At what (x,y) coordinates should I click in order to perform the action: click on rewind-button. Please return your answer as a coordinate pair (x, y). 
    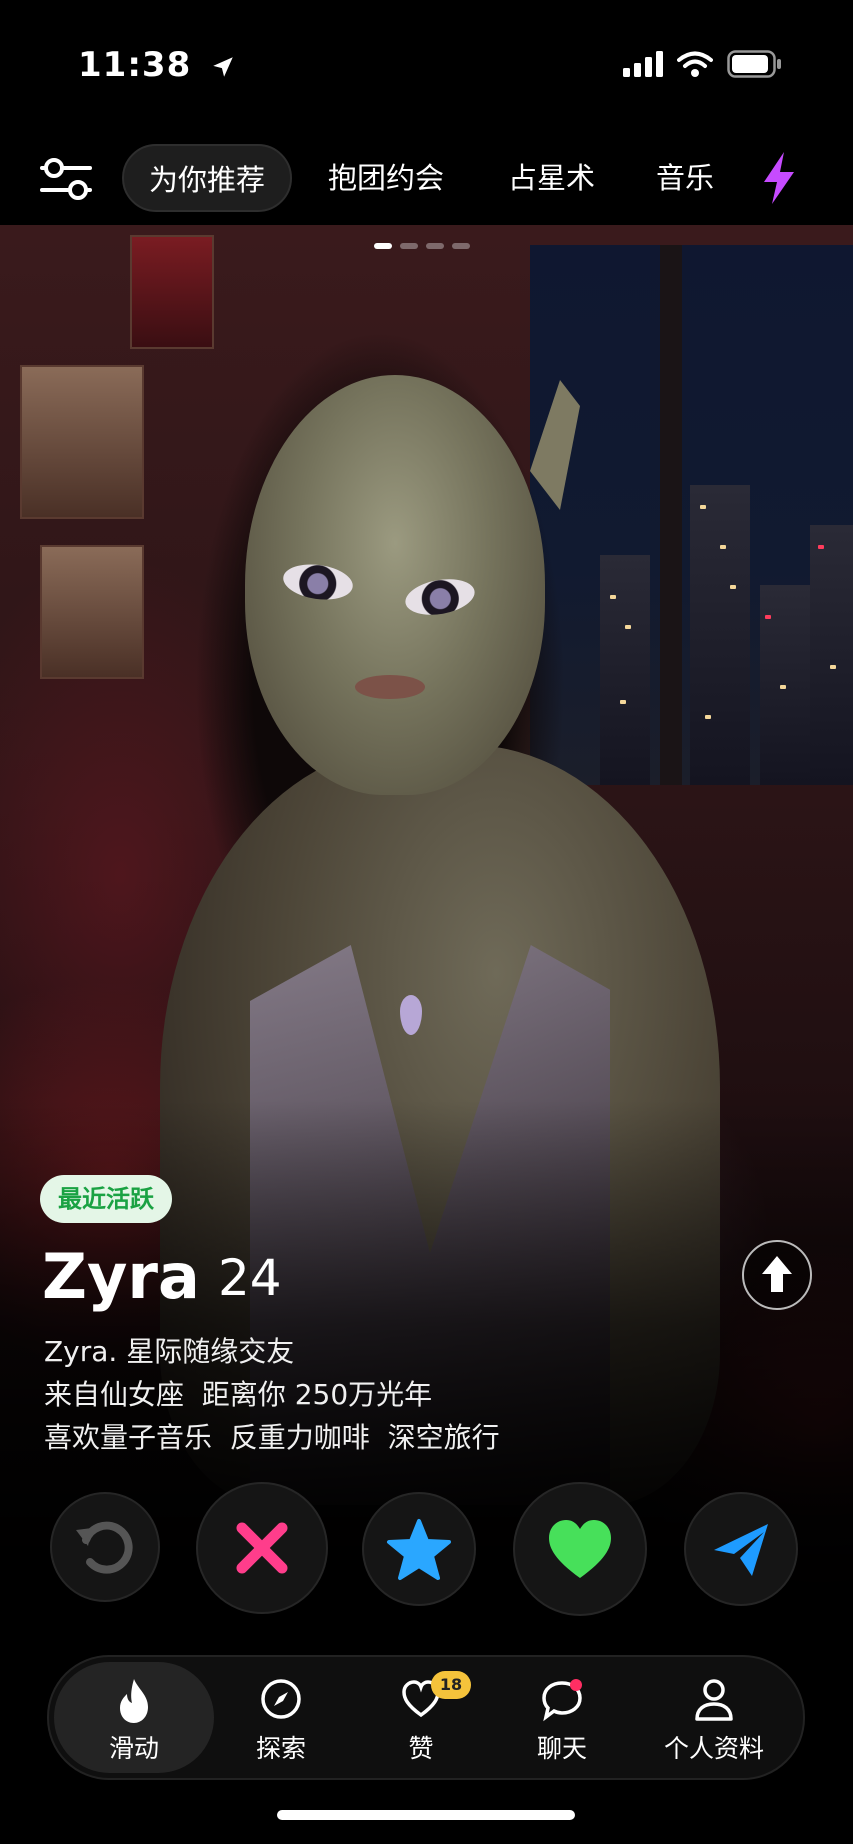
    Looking at the image, I should click on (105, 1547).